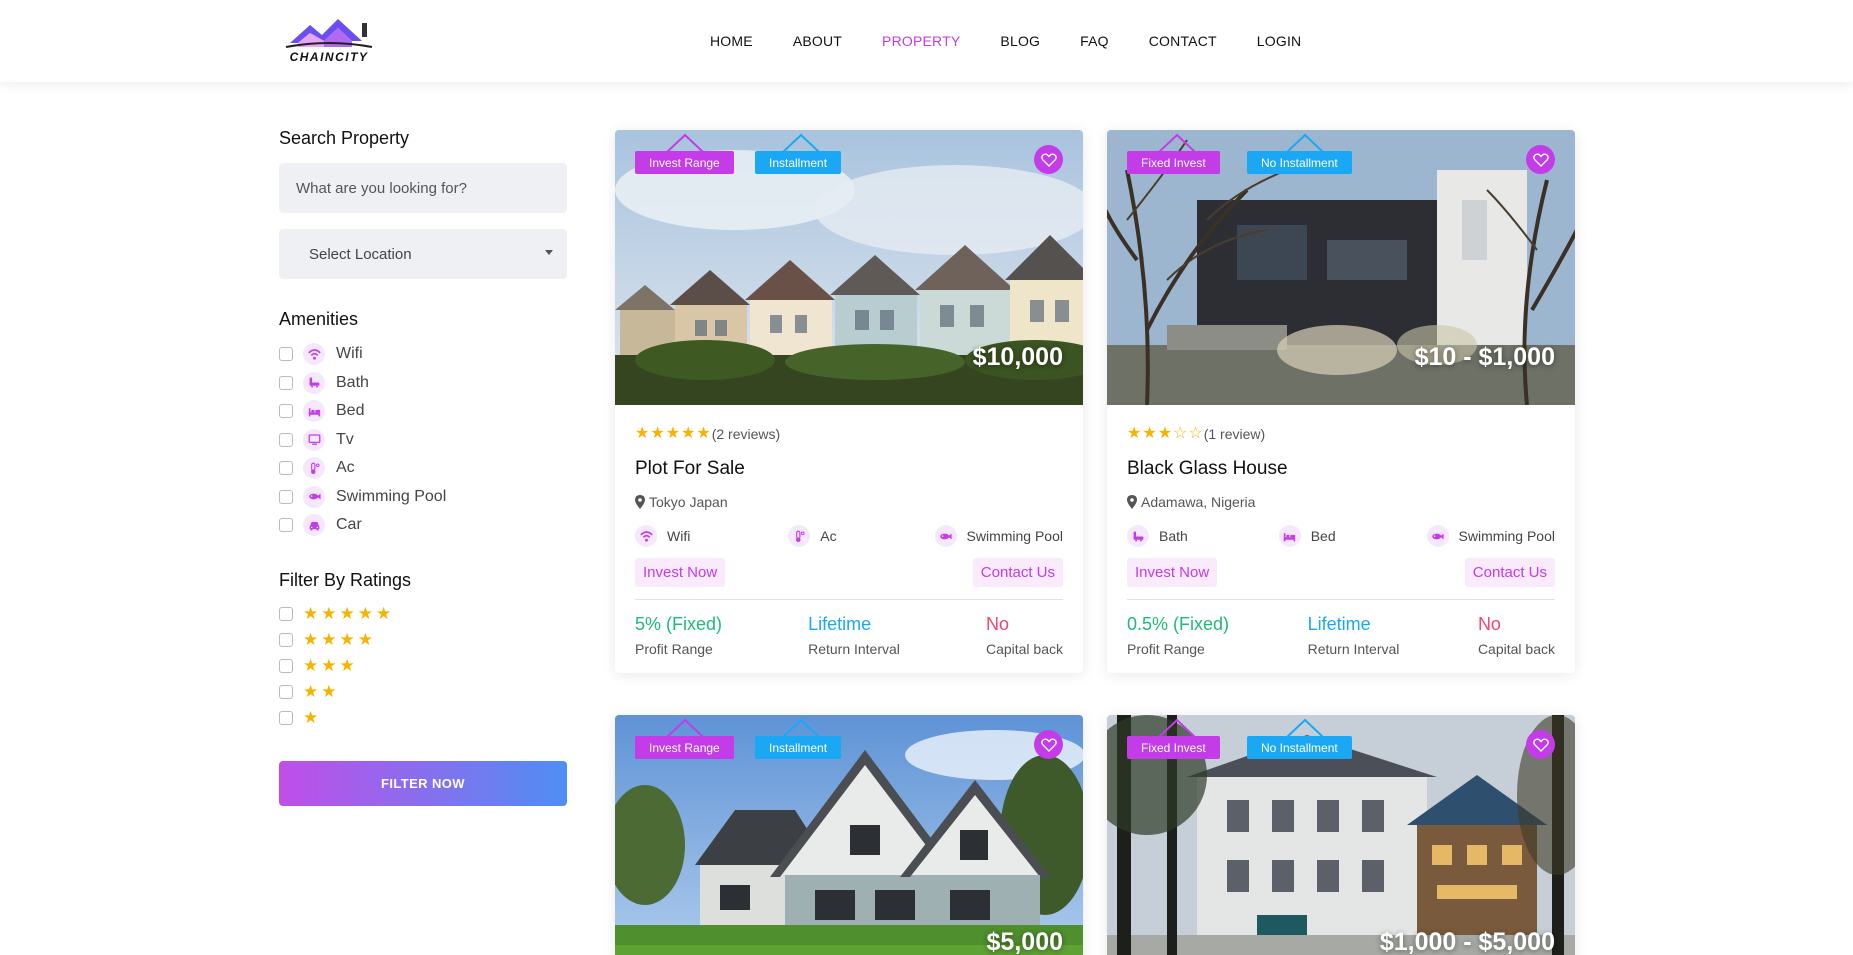 This screenshot has width=1853, height=955. I want to click on amenity-label: Bath, so click(352, 382).